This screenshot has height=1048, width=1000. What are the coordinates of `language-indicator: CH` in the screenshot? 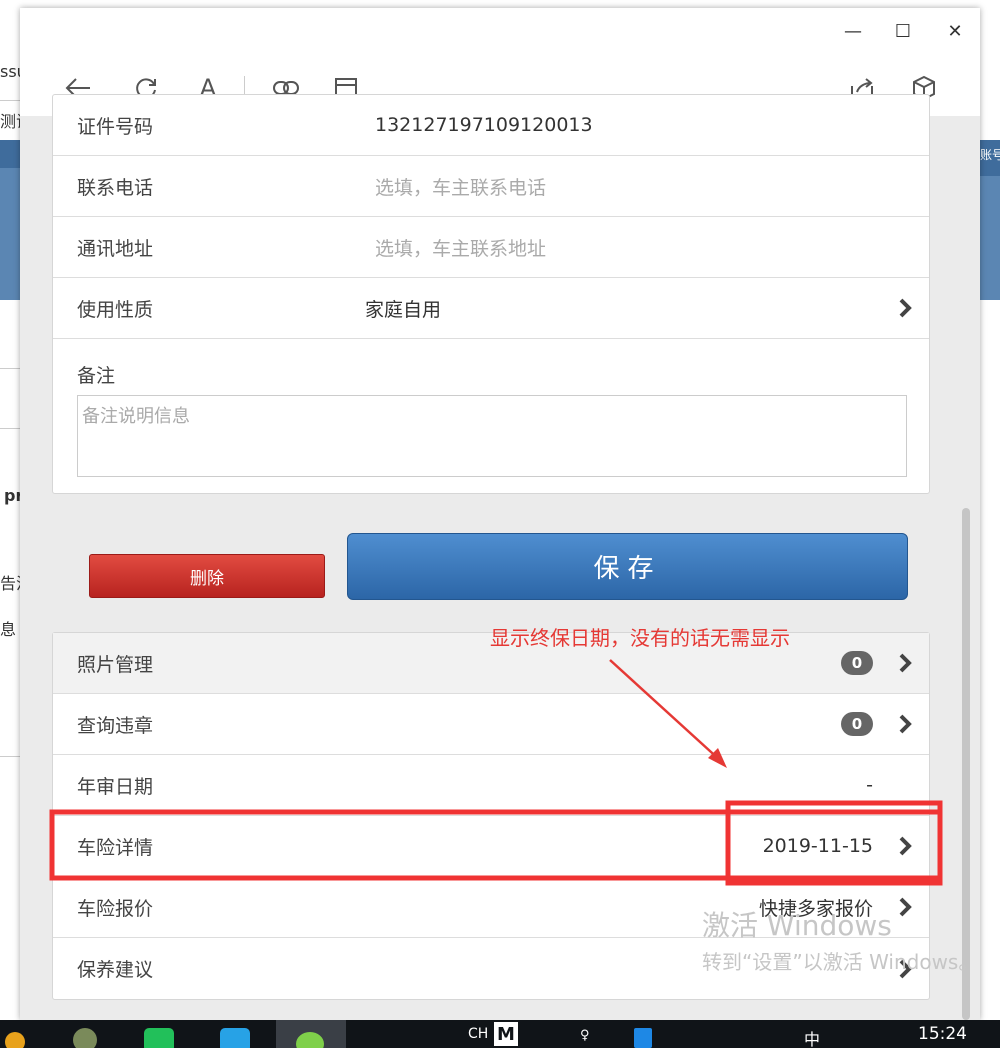 It's located at (478, 1034).